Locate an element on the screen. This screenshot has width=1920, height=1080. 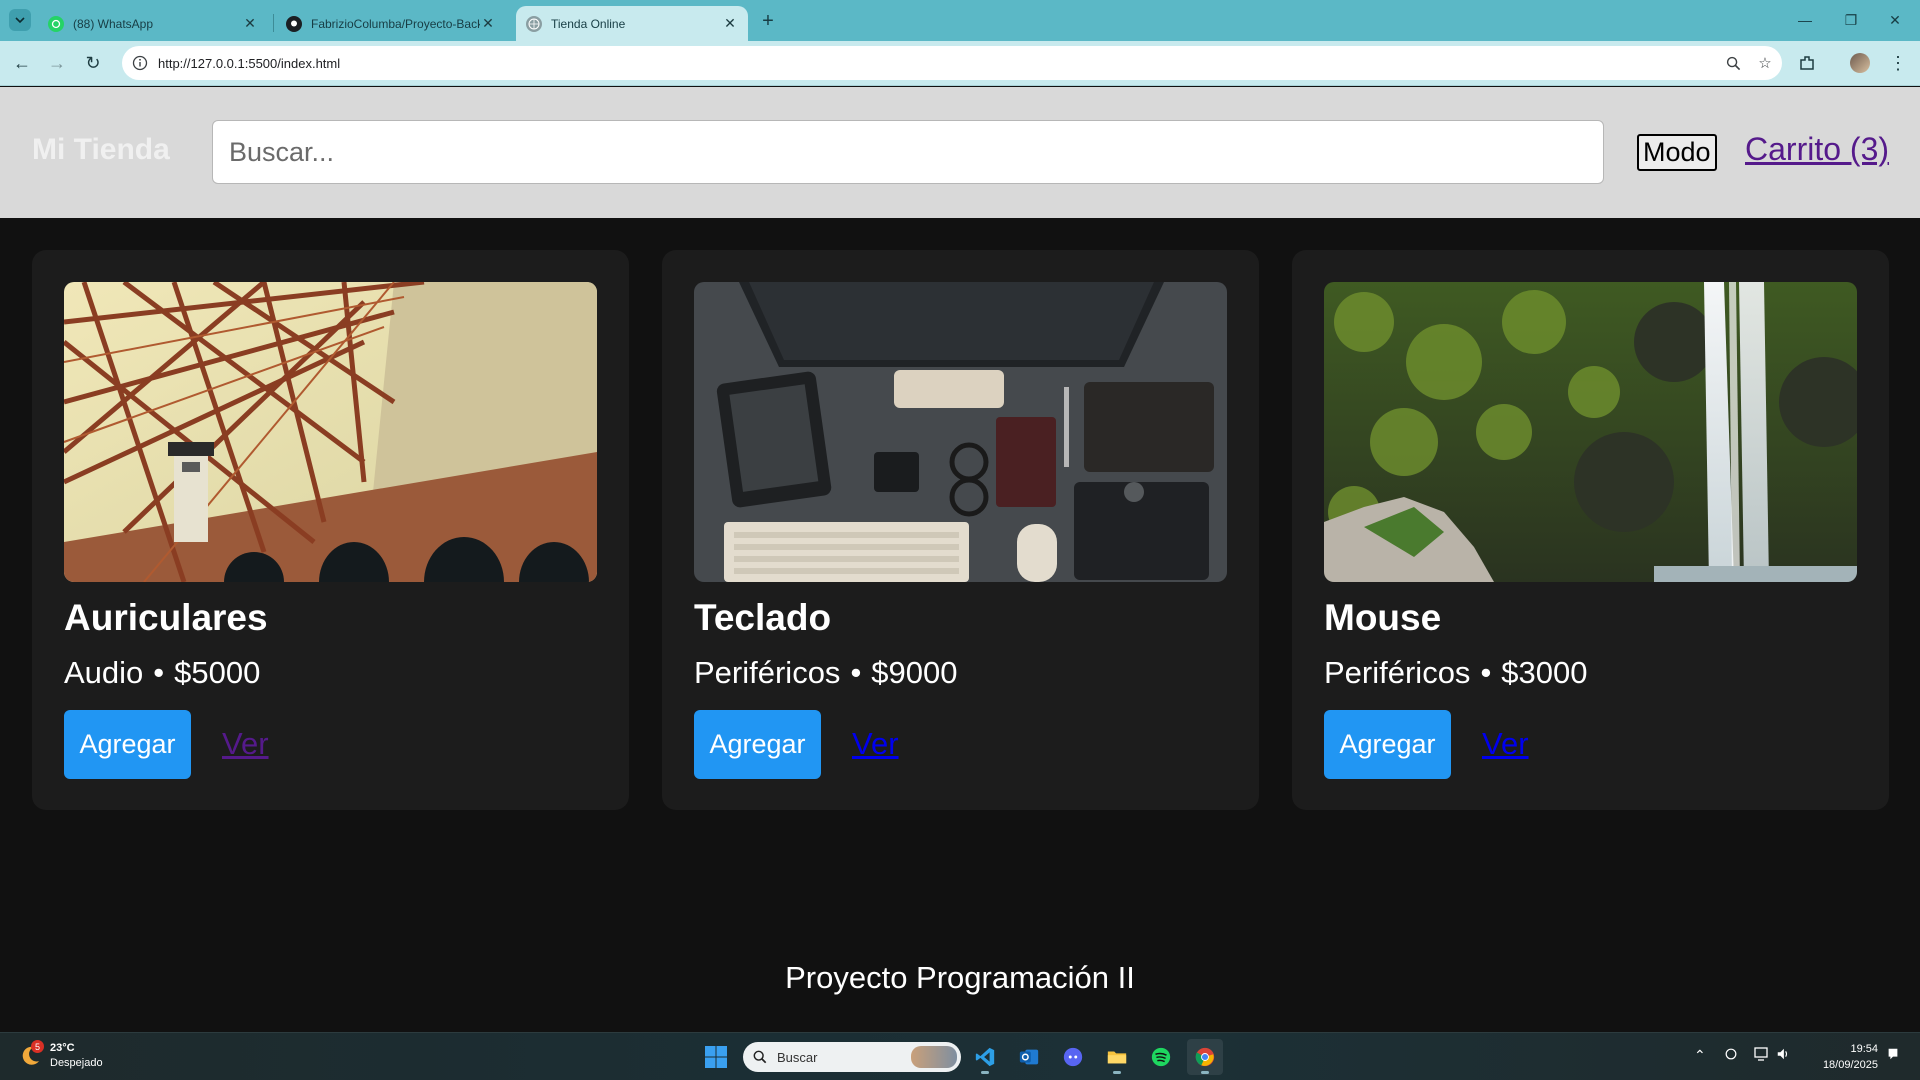
arrow-right-icon: → is located at coordinates (57, 62).